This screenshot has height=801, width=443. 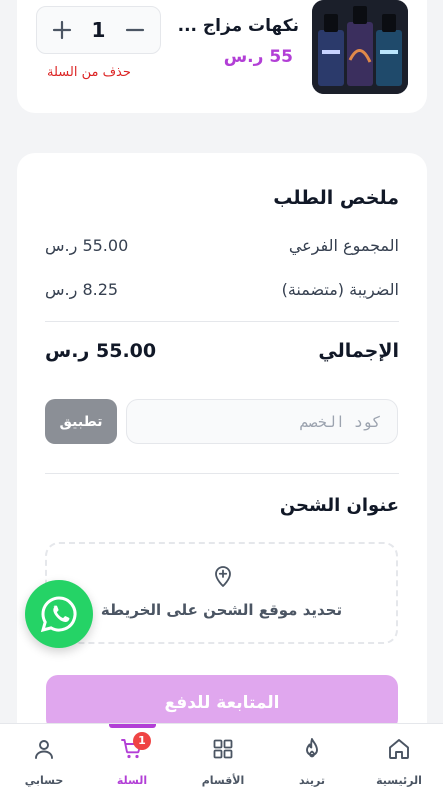 I want to click on whatsapp-chat-button, so click(x=59, y=614).